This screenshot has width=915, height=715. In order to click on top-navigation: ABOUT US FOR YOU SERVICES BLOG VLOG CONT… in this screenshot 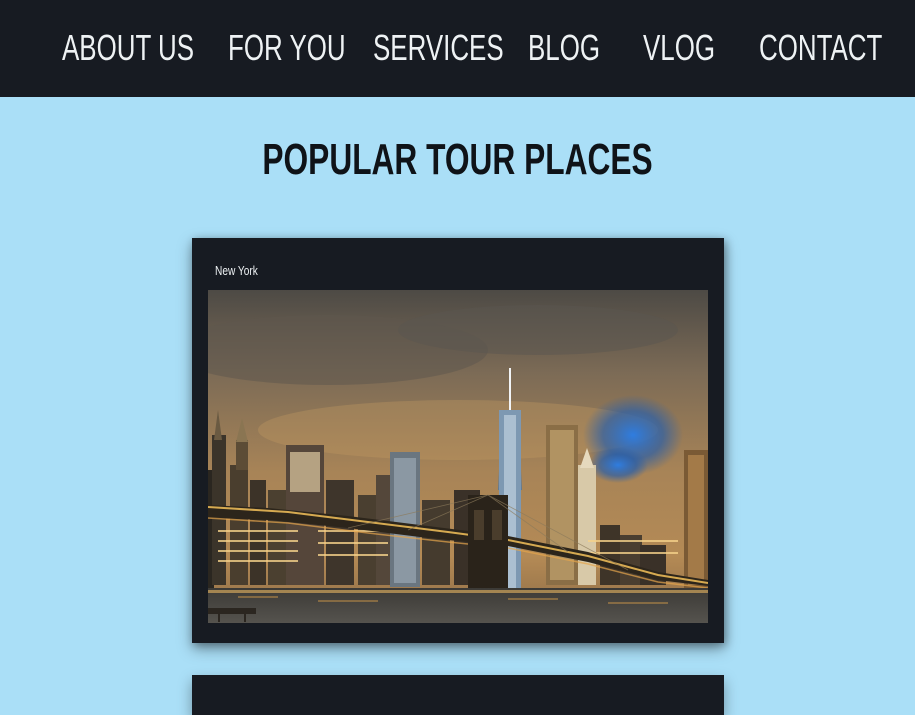, I will do `click(457, 48)`.